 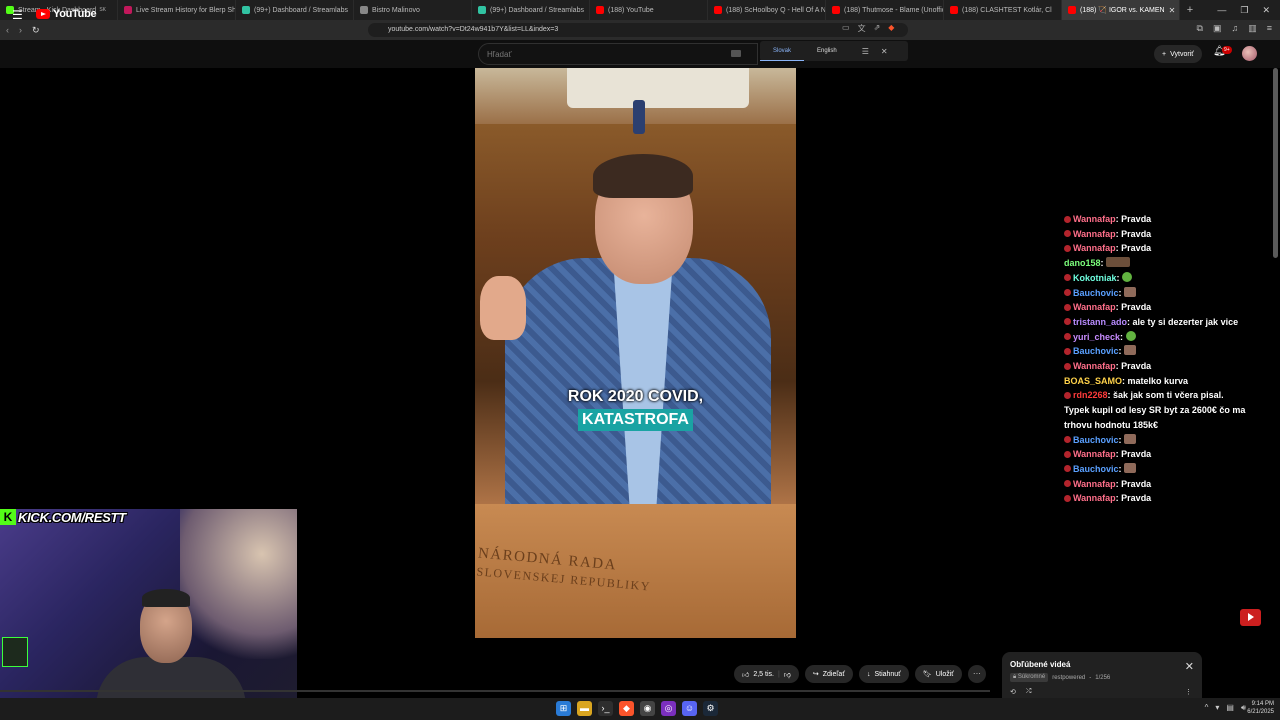 What do you see at coordinates (846, 28) in the screenshot?
I see `cast-icon: ▭` at bounding box center [846, 28].